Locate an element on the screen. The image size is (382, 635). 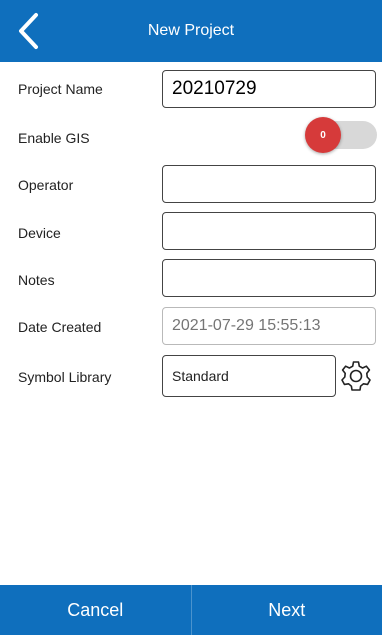
toggle-knob: 0 is located at coordinates (323, 135).